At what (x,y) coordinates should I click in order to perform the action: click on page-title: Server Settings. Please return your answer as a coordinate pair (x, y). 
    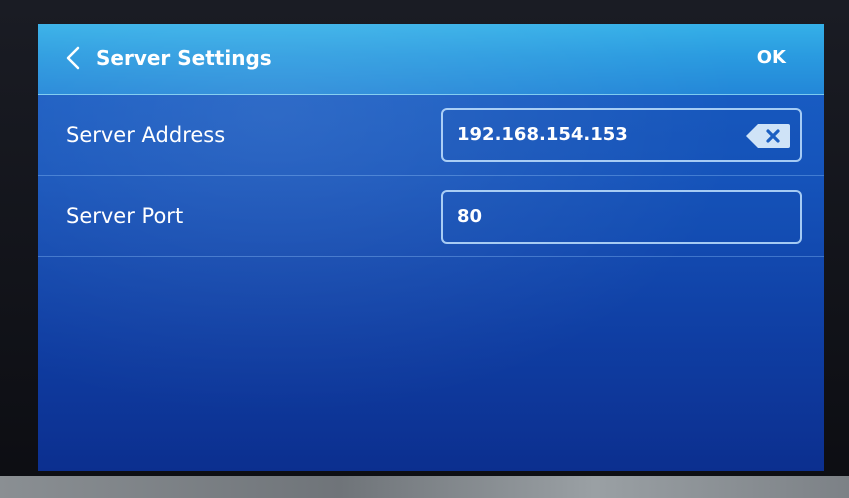
    Looking at the image, I should click on (184, 58).